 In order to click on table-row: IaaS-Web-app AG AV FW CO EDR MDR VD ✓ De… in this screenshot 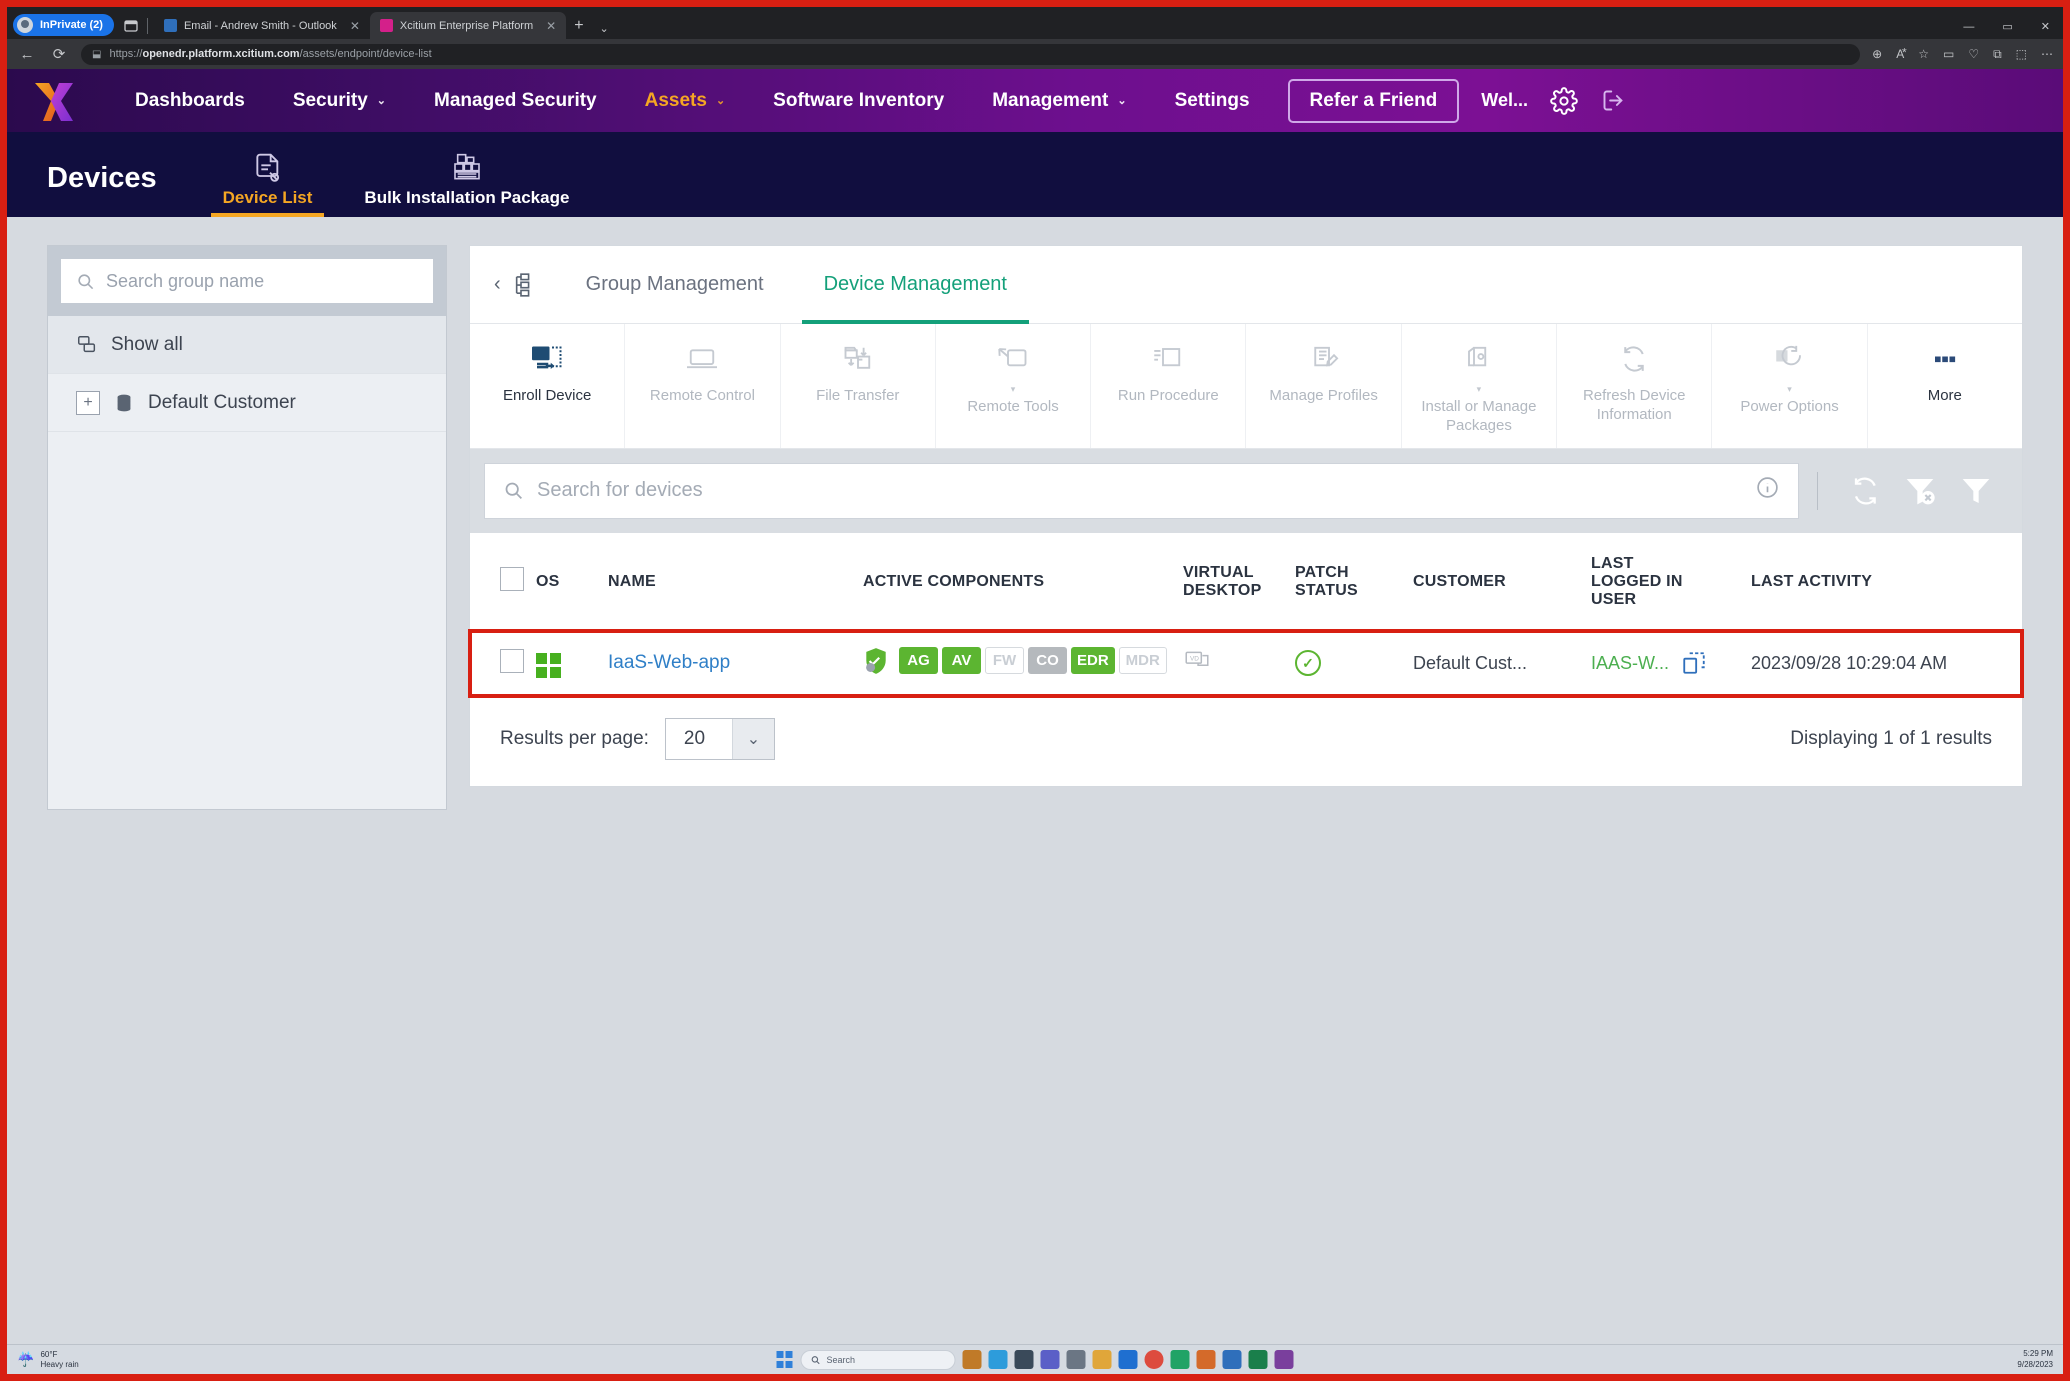, I will do `click(1246, 663)`.